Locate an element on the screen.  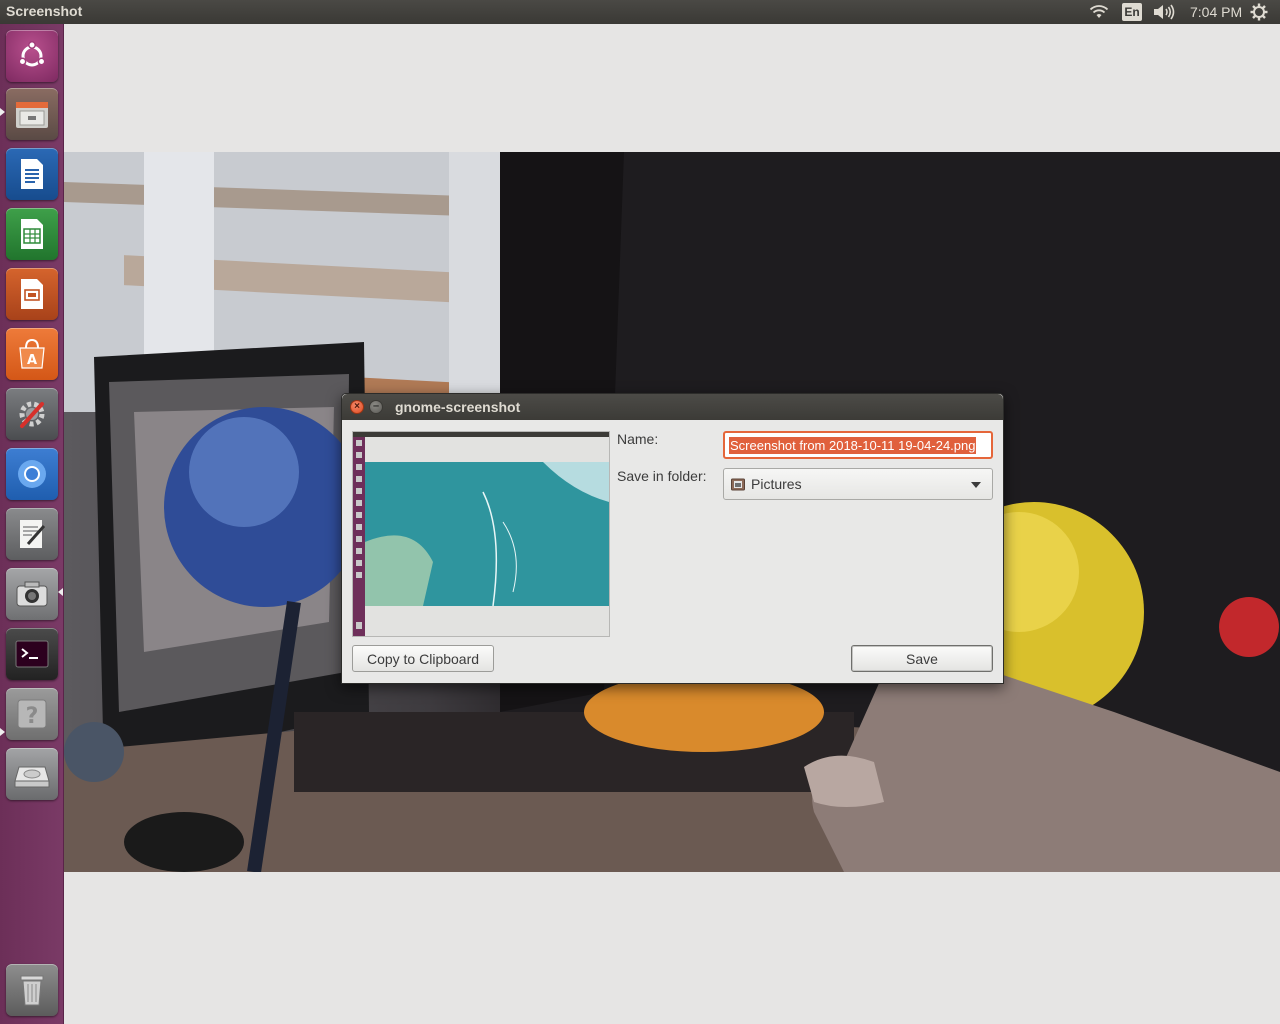
chromium-icon is located at coordinates (32, 474).